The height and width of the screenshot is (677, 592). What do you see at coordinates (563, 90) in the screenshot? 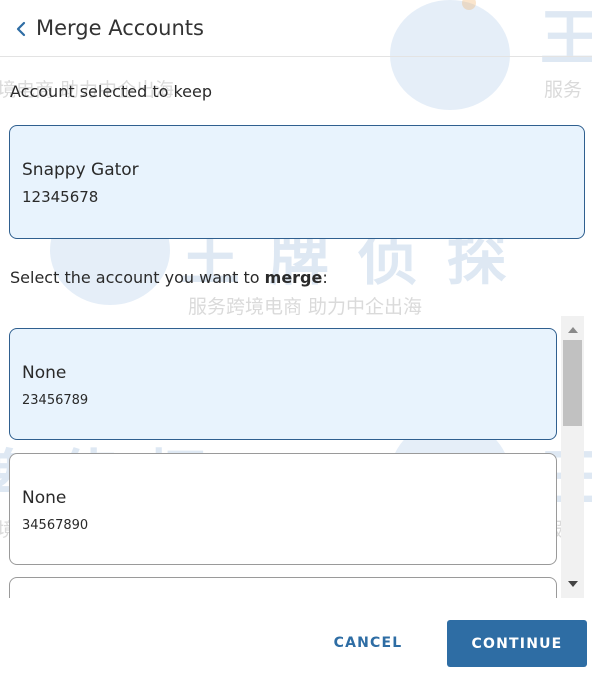
I see `watermark-tagline: 服务` at bounding box center [563, 90].